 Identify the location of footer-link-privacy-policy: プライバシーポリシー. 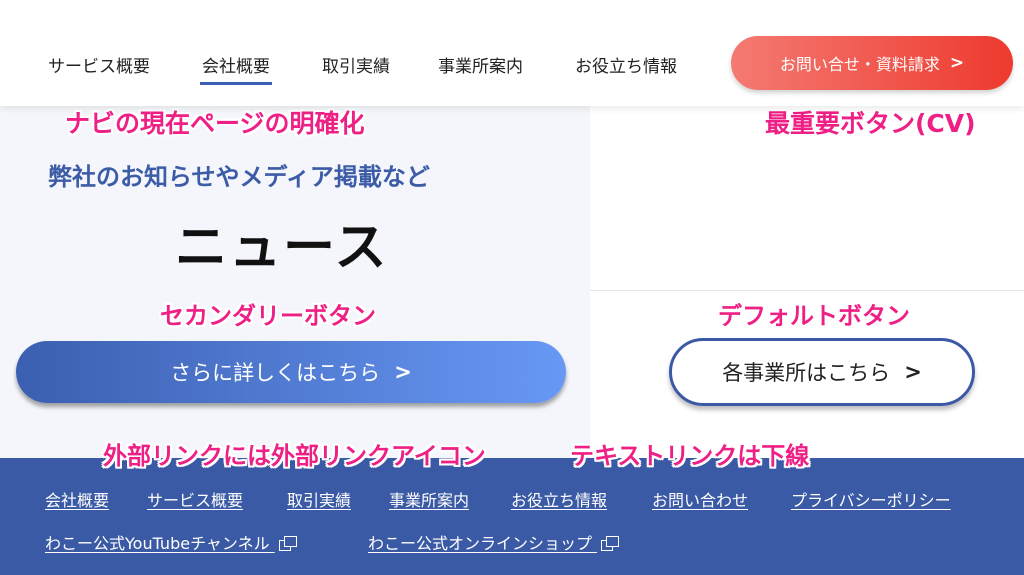
(871, 499).